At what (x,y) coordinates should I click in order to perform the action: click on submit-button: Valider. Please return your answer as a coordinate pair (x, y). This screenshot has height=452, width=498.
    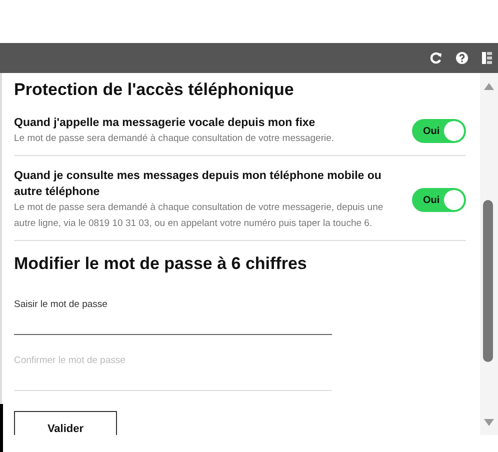
    Looking at the image, I should click on (65, 423).